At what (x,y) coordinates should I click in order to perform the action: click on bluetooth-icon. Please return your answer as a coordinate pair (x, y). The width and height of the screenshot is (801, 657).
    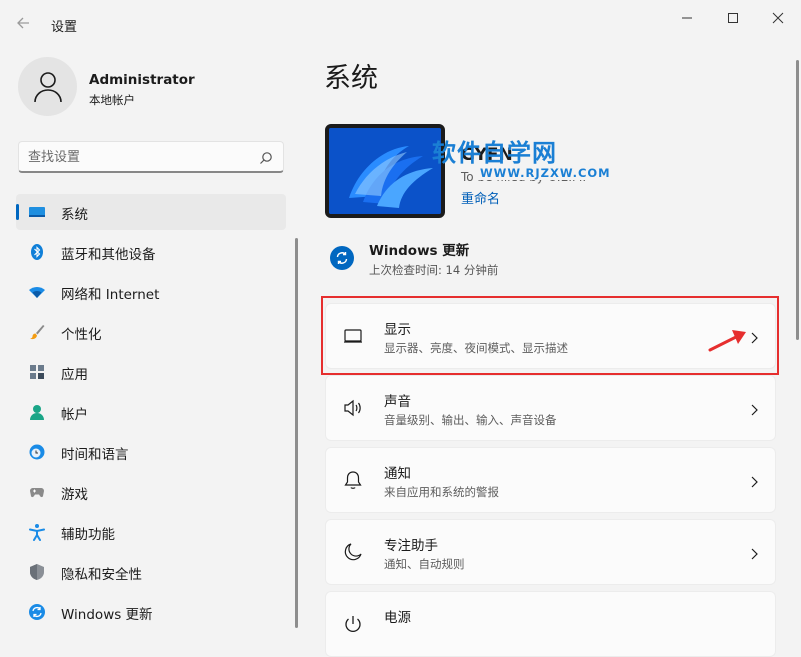
    Looking at the image, I should click on (37, 252).